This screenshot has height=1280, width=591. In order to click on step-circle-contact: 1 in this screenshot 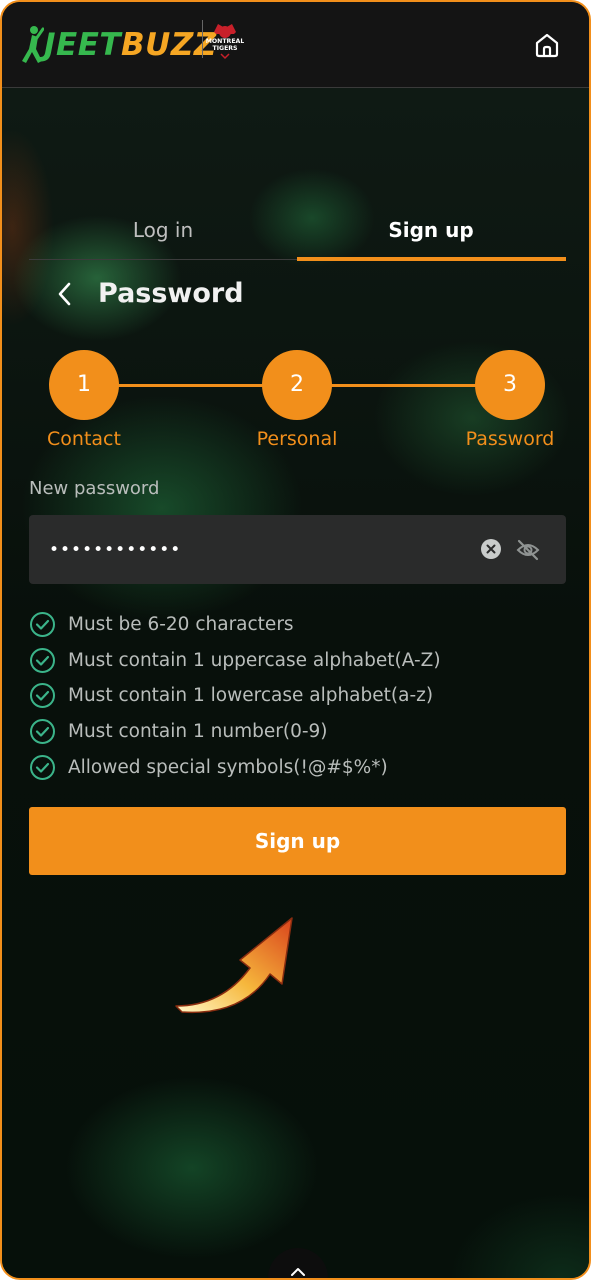, I will do `click(84, 385)`.